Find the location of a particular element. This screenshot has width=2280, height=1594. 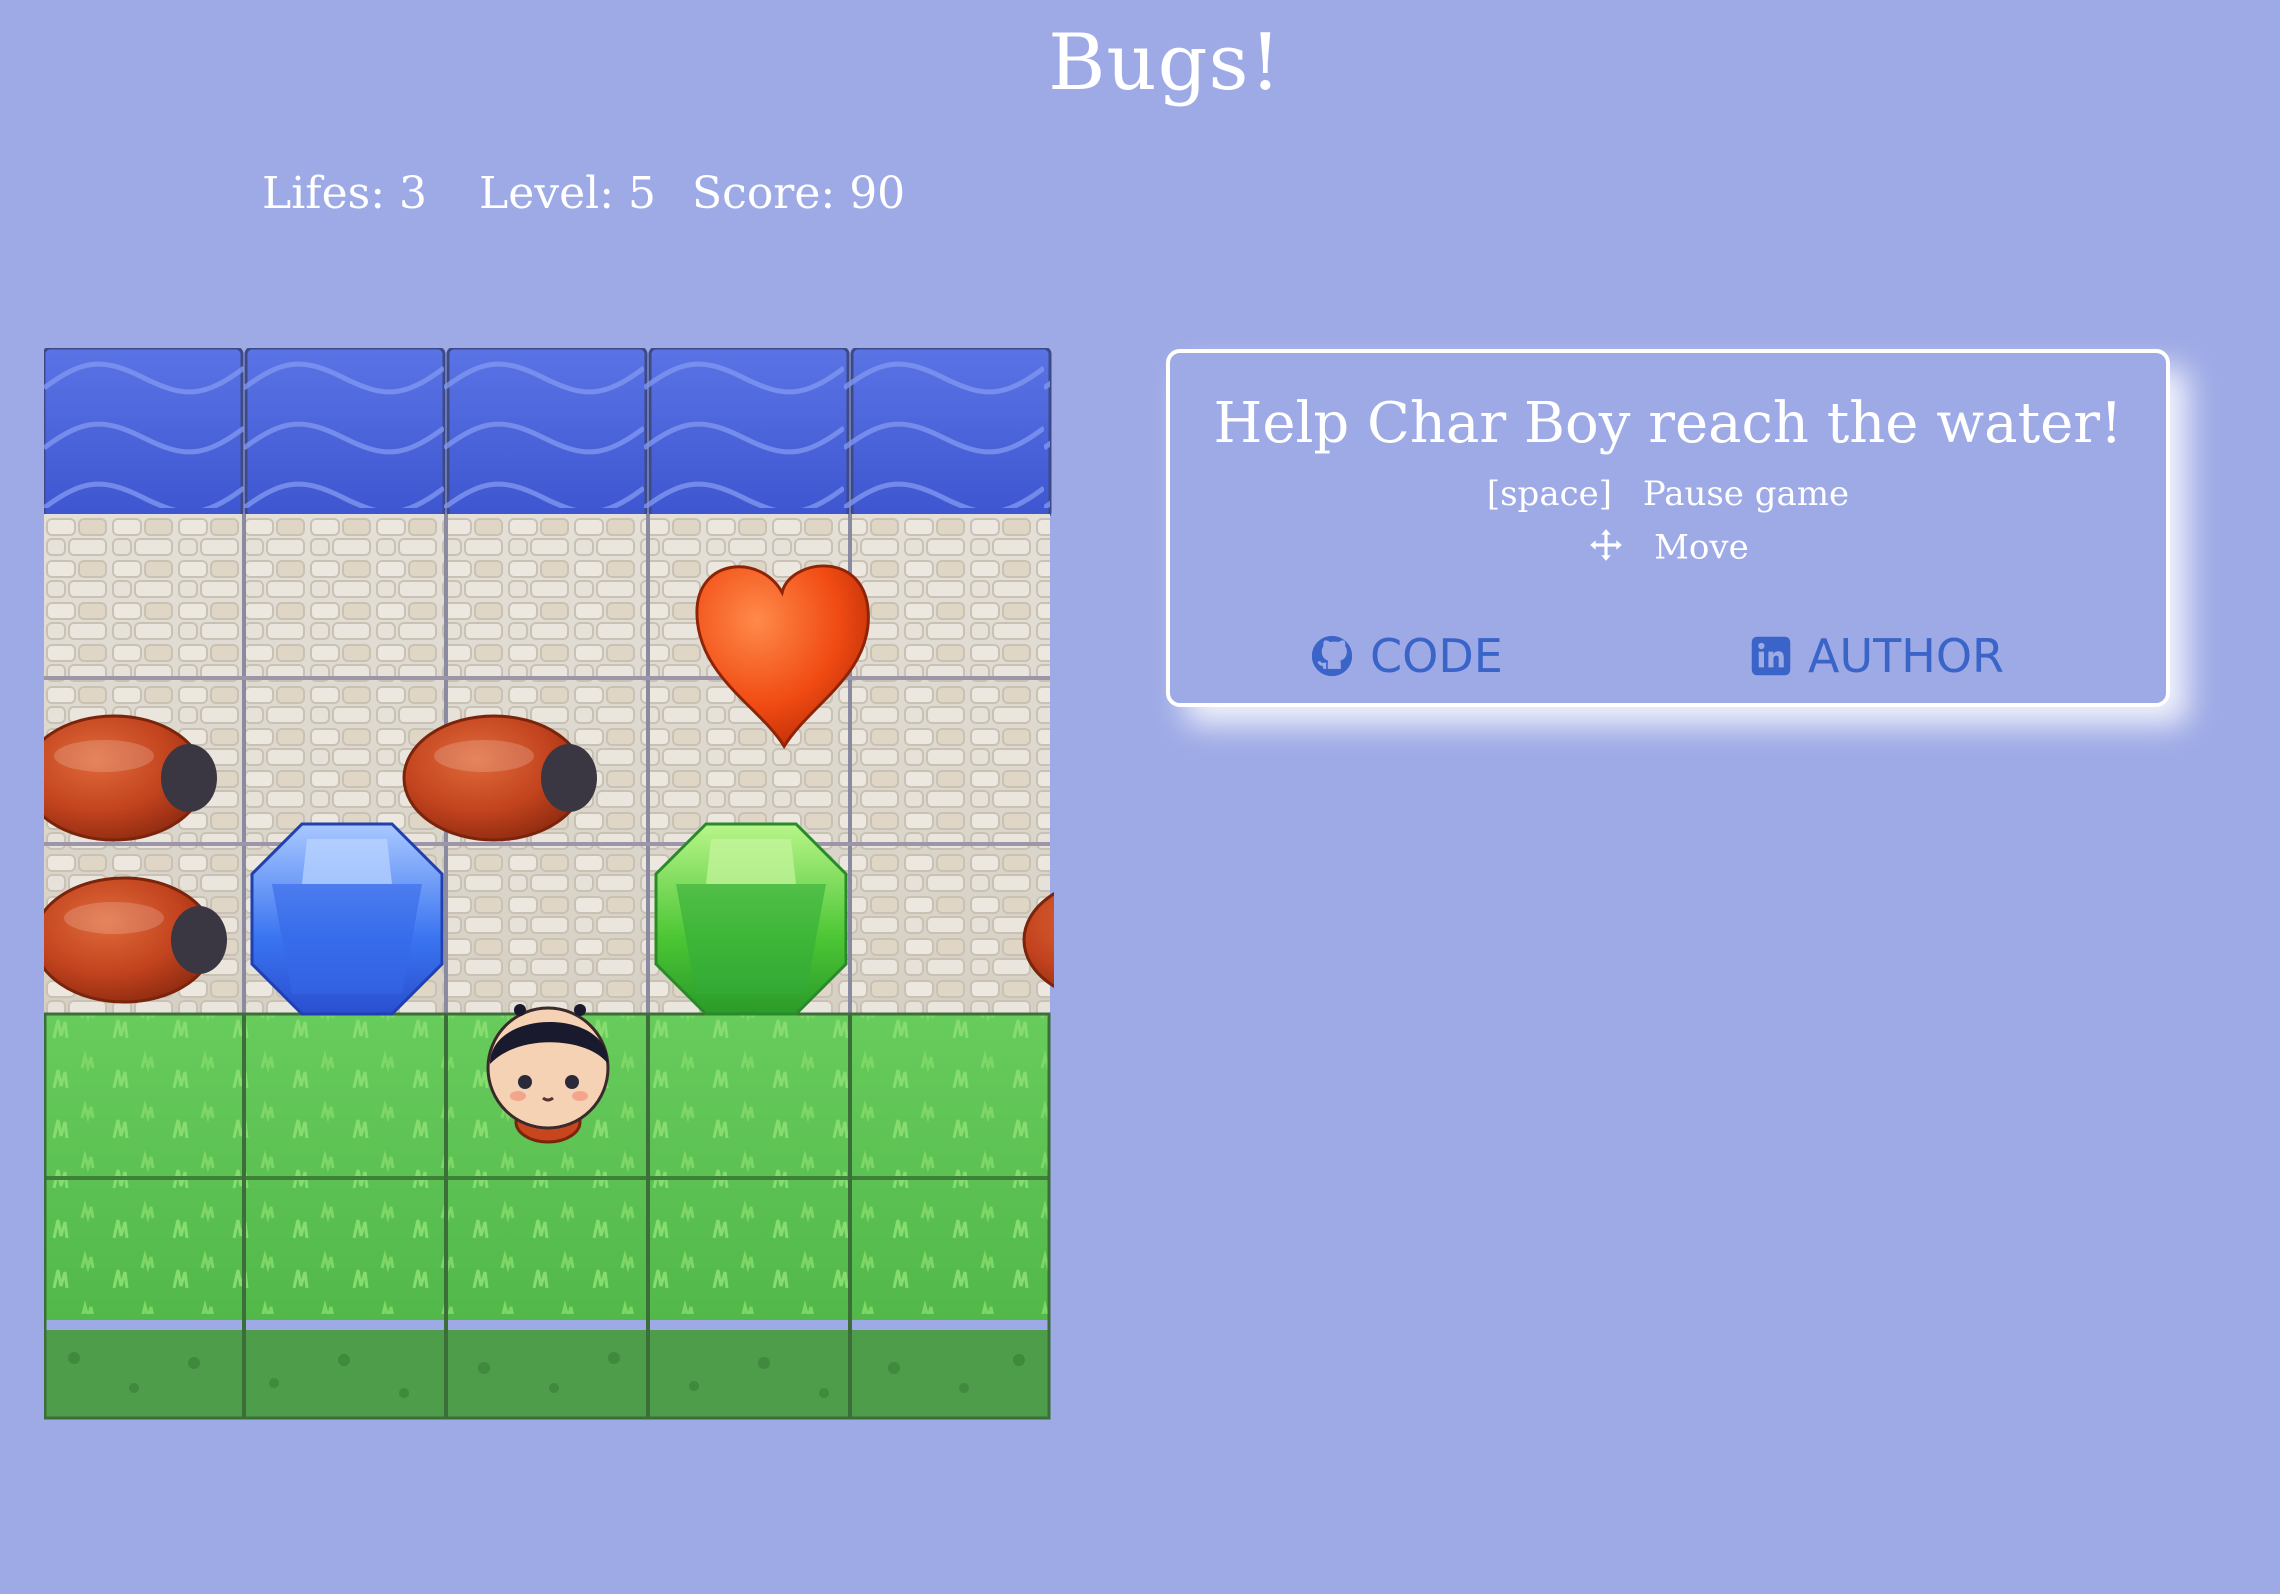

author-link: AUTHOR is located at coordinates (1877, 656).